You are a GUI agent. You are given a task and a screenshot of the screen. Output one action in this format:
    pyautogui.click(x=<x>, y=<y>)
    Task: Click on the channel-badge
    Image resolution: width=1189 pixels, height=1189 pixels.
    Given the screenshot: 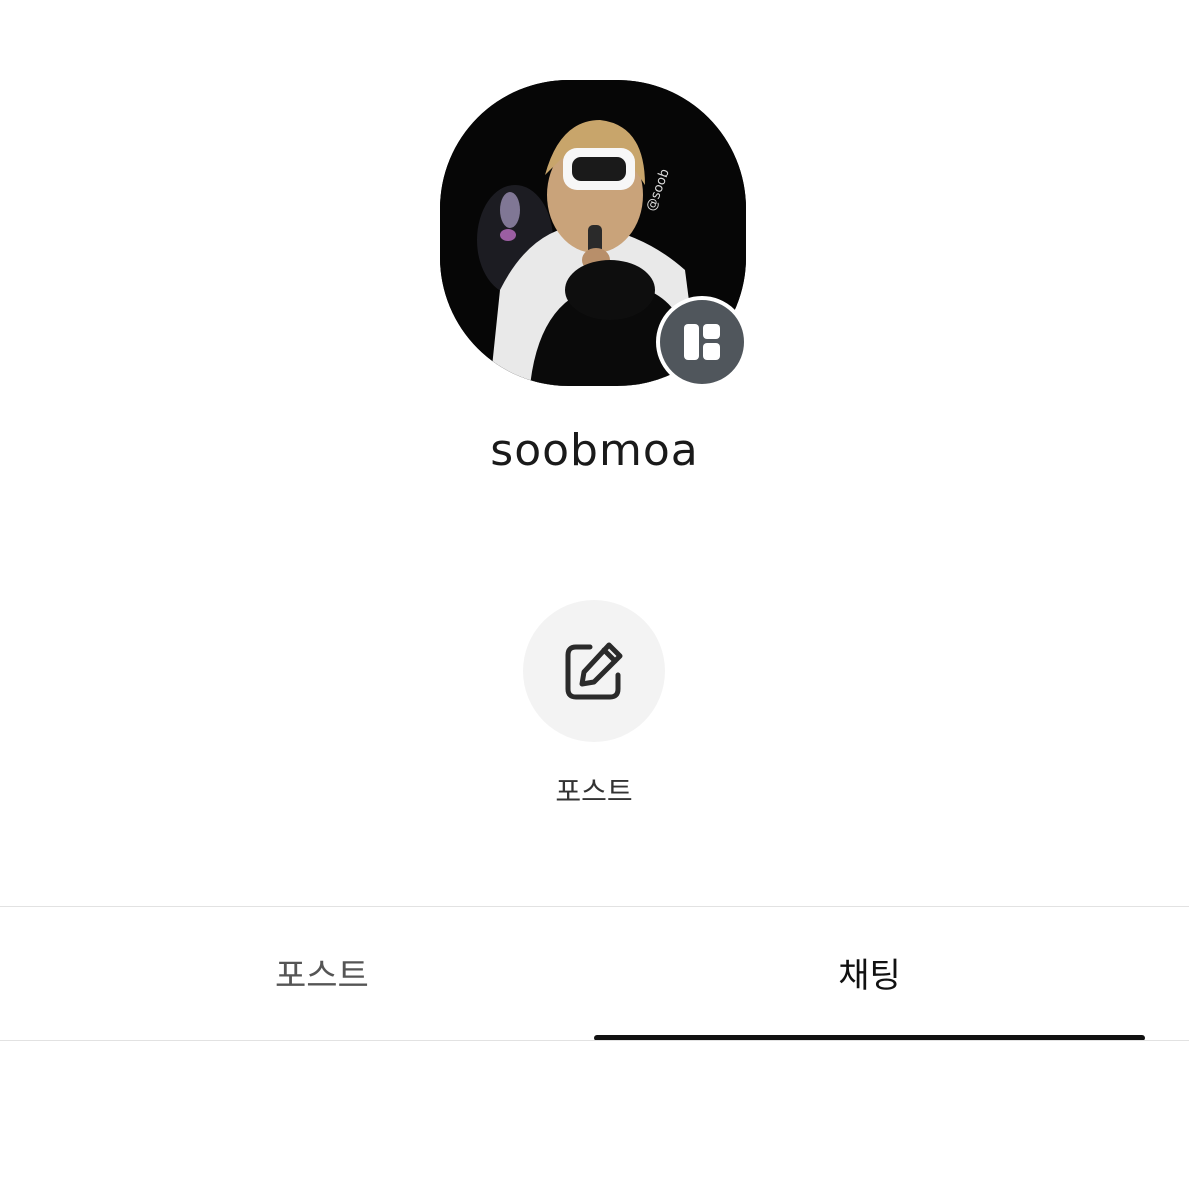 What is the action you would take?
    pyautogui.click(x=702, y=342)
    